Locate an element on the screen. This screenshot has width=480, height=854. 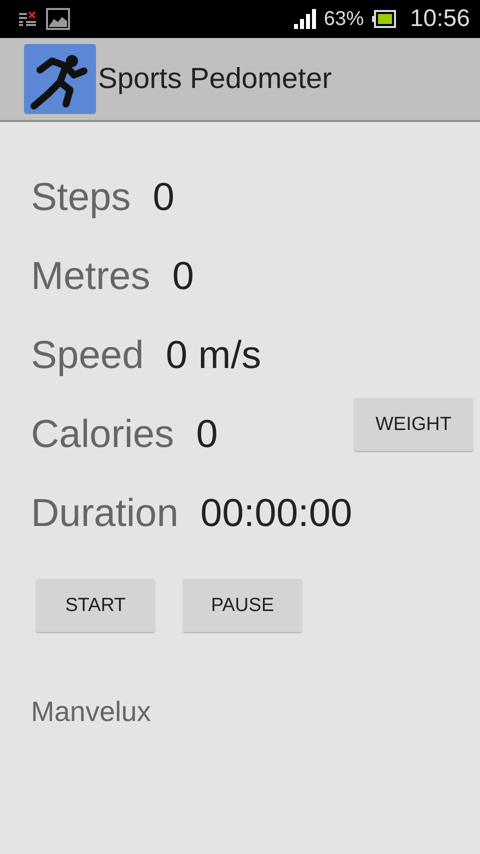
stat-value: 00:00:00 is located at coordinates (276, 514).